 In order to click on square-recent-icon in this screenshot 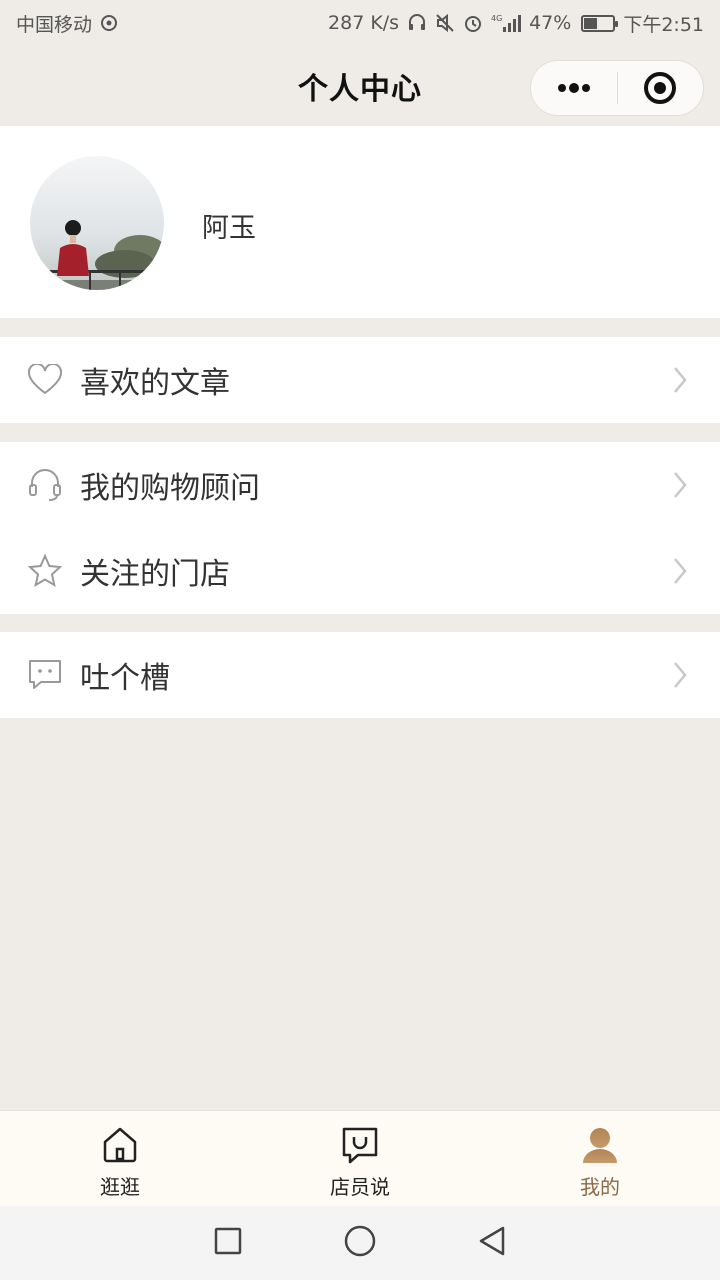, I will do `click(228, 1243)`.